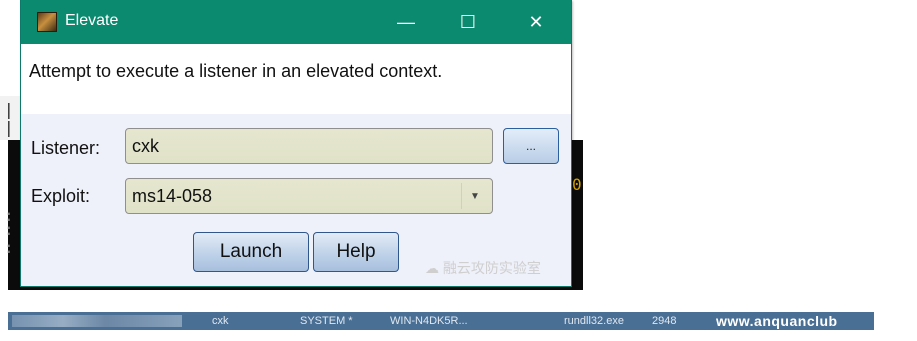 The width and height of the screenshot is (917, 341). Describe the element at coordinates (664, 321) in the screenshot. I see `session-pid: 2948` at that location.